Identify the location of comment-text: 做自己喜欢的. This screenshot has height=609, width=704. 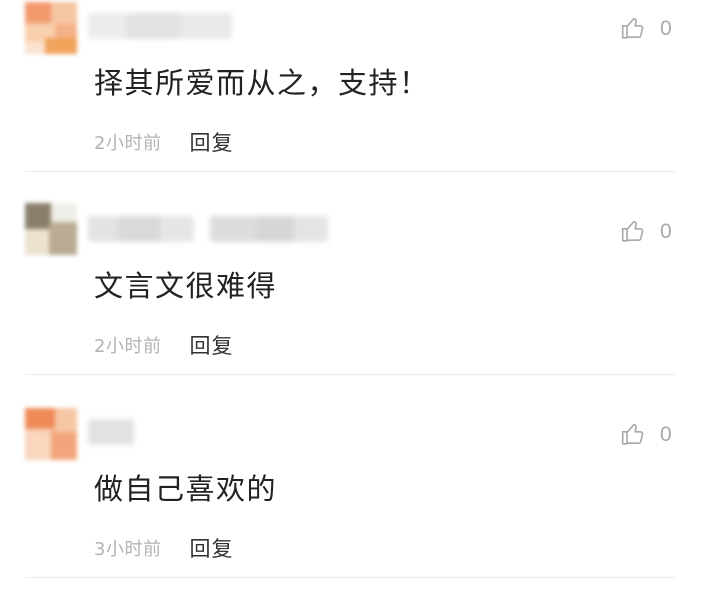
(186, 489).